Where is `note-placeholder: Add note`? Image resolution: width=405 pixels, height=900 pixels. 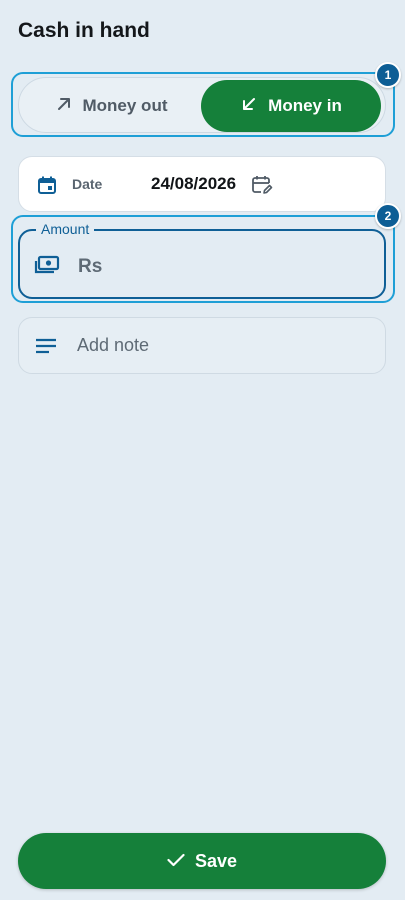 note-placeholder: Add note is located at coordinates (113, 345).